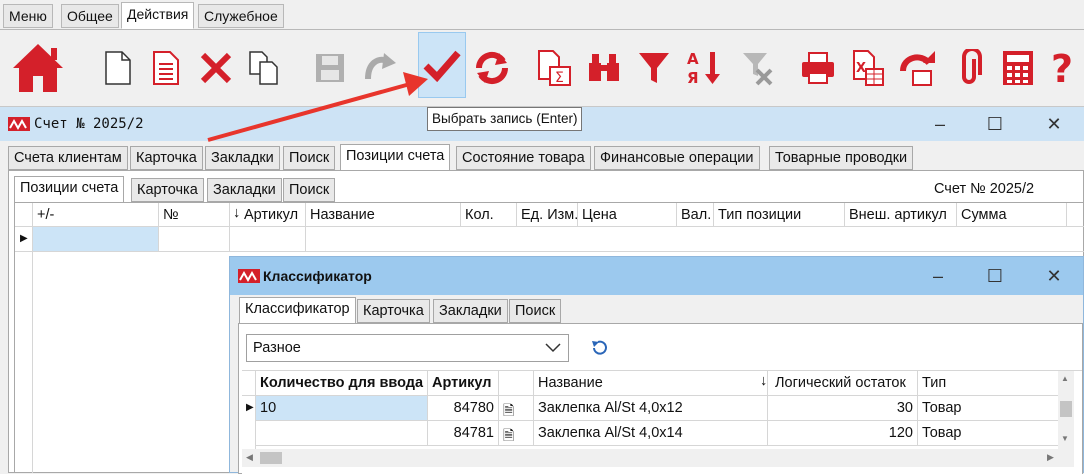 The height and width of the screenshot is (474, 1084). I want to click on cell-article: 84781, so click(463, 433).